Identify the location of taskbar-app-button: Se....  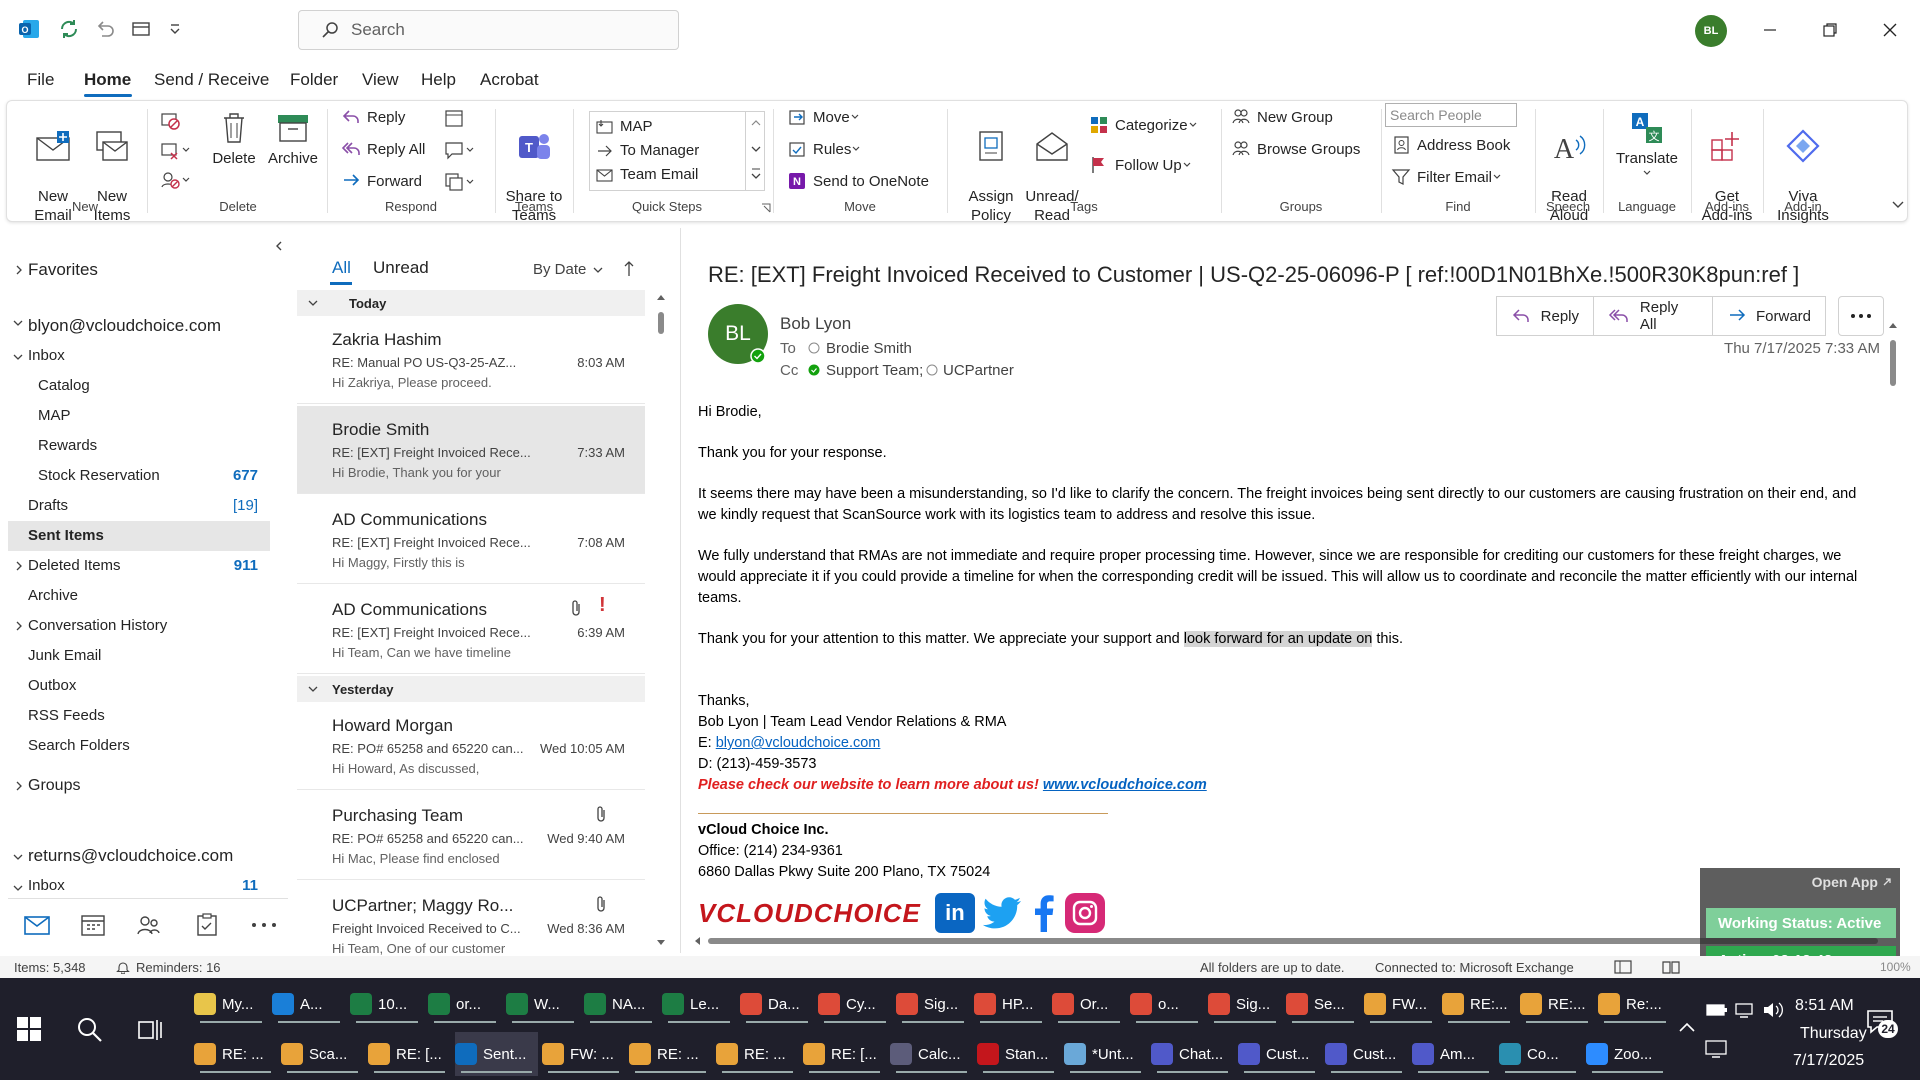
(1323, 1004).